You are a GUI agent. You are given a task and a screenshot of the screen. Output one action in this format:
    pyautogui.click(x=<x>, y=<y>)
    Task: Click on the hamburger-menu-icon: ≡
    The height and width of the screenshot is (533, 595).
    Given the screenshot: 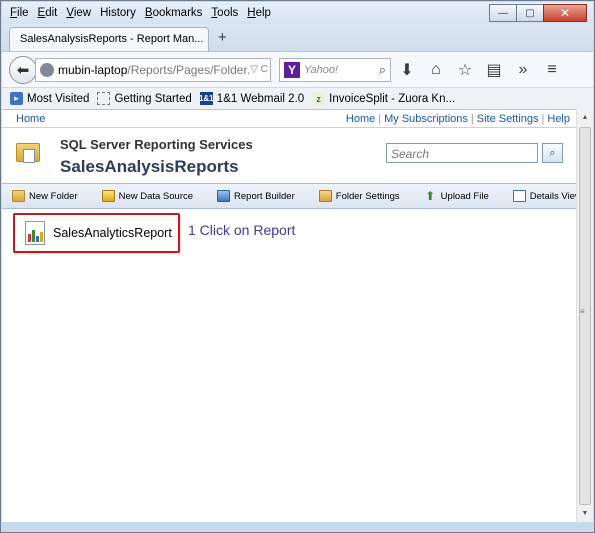 What is the action you would take?
    pyautogui.click(x=552, y=70)
    